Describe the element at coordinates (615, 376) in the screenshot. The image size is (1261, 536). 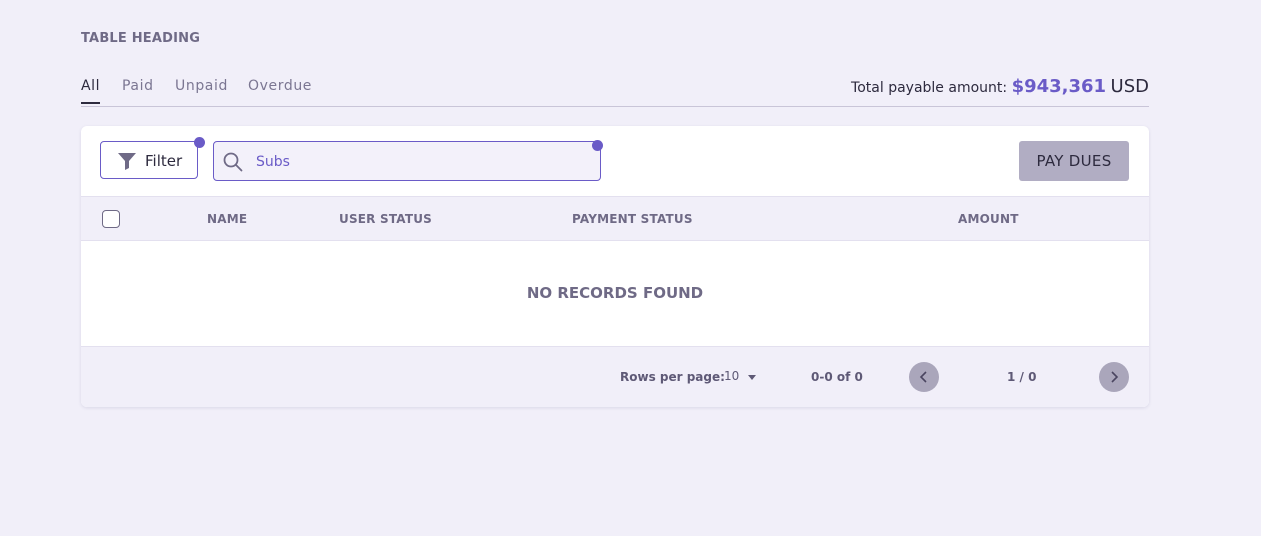
I see `table-pagination: Rows per page: 10 0-0 of 0 1 / 0` at that location.